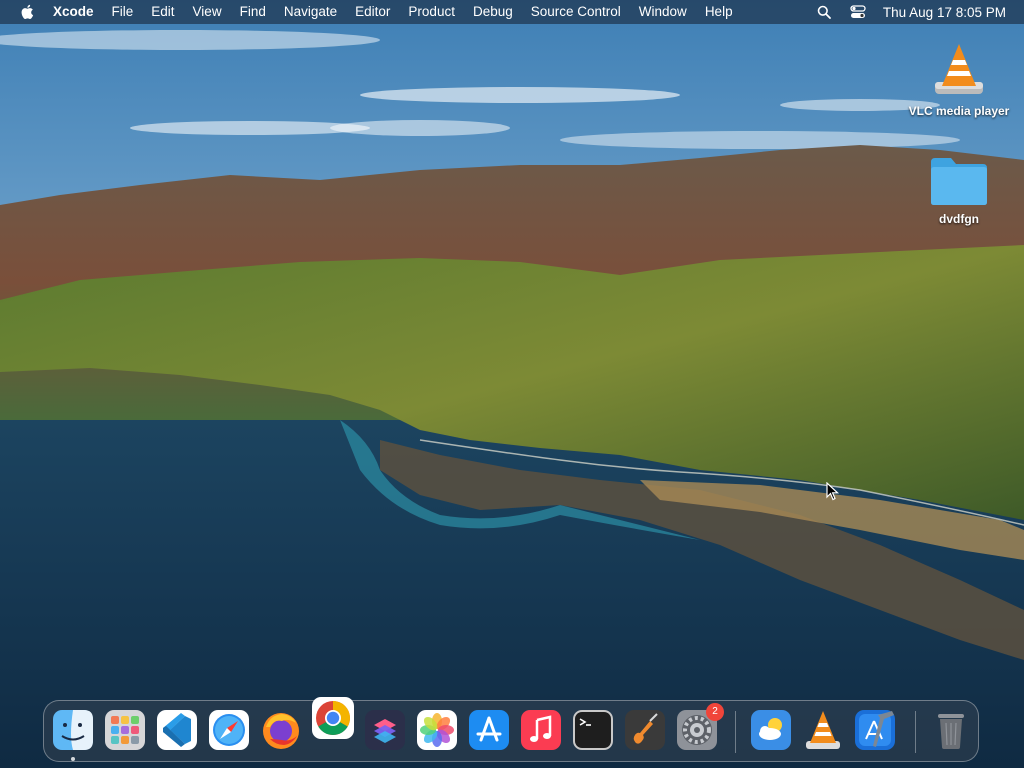 The width and height of the screenshot is (1024, 768). I want to click on menu-find: Find, so click(253, 12).